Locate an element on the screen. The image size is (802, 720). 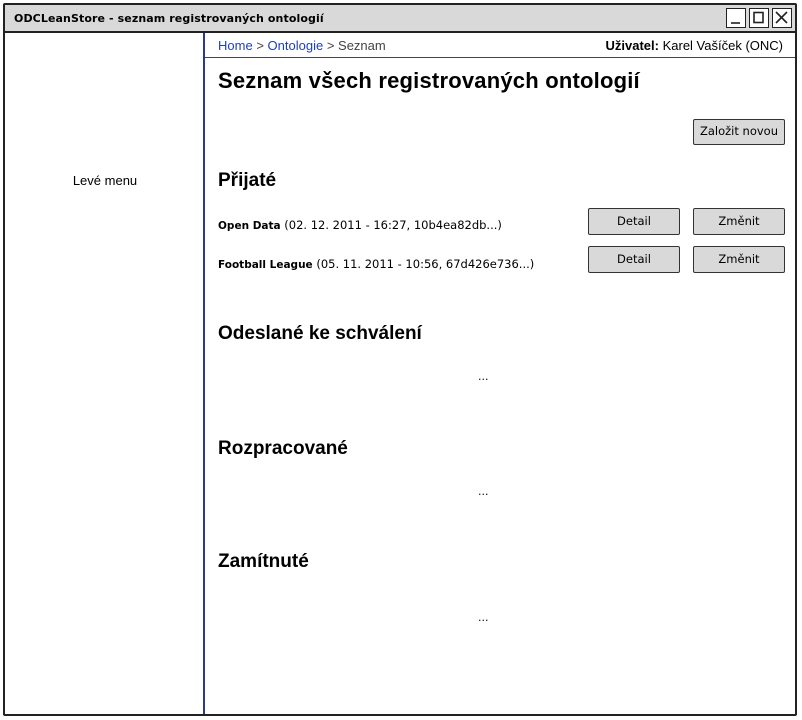
section-heading-rejected: Zamítnuté is located at coordinates (263, 561).